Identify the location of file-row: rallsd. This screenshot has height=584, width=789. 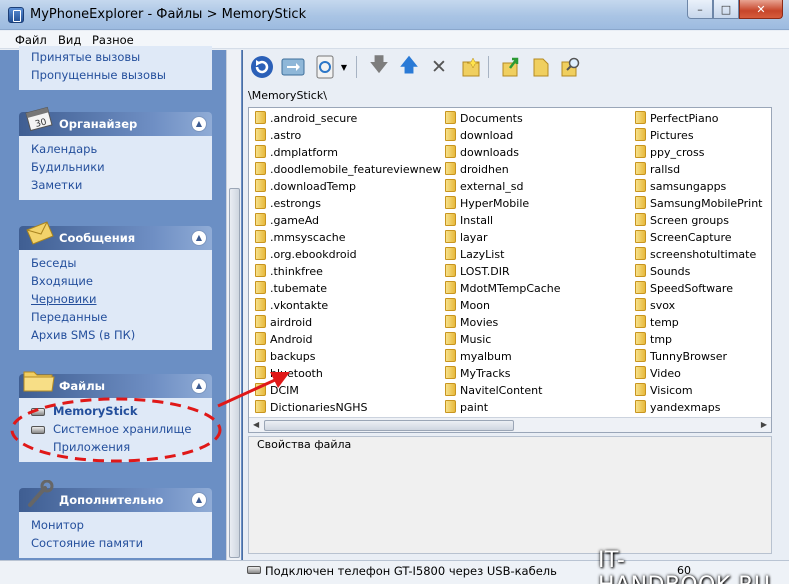
(696, 169).